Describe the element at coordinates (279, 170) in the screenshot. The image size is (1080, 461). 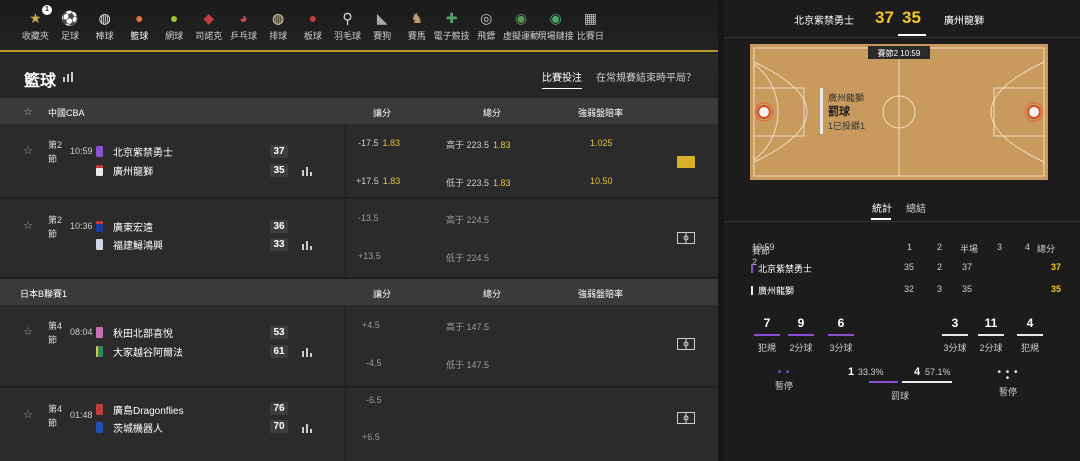
I see `away-score: 35` at that location.